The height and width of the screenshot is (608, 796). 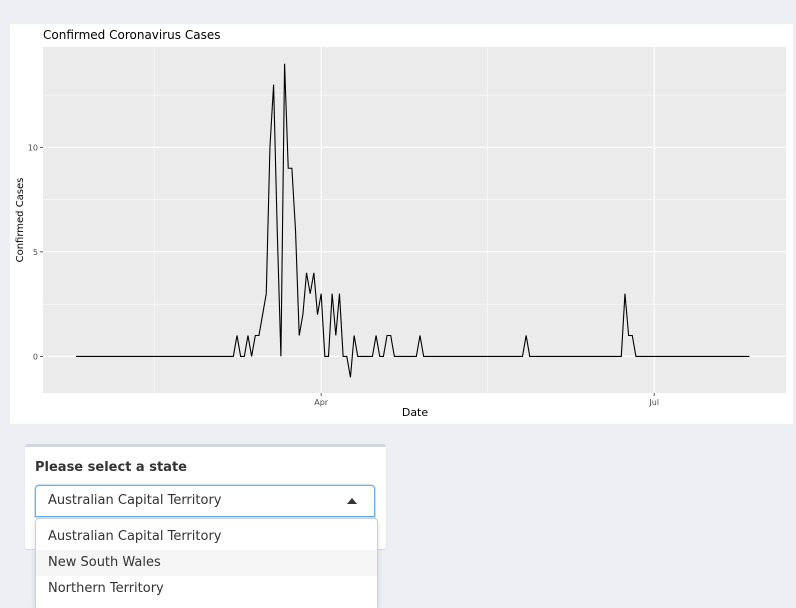 I want to click on x-axis-label: Date, so click(x=415, y=412).